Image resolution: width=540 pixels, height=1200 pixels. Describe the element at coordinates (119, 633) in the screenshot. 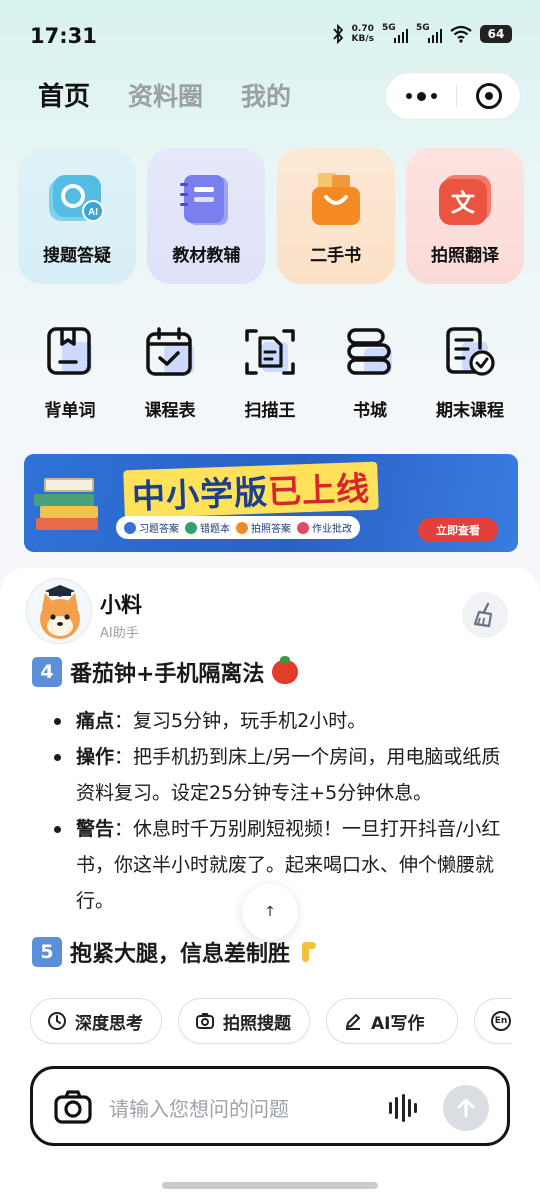

I see `bot-role: AI助手` at that location.